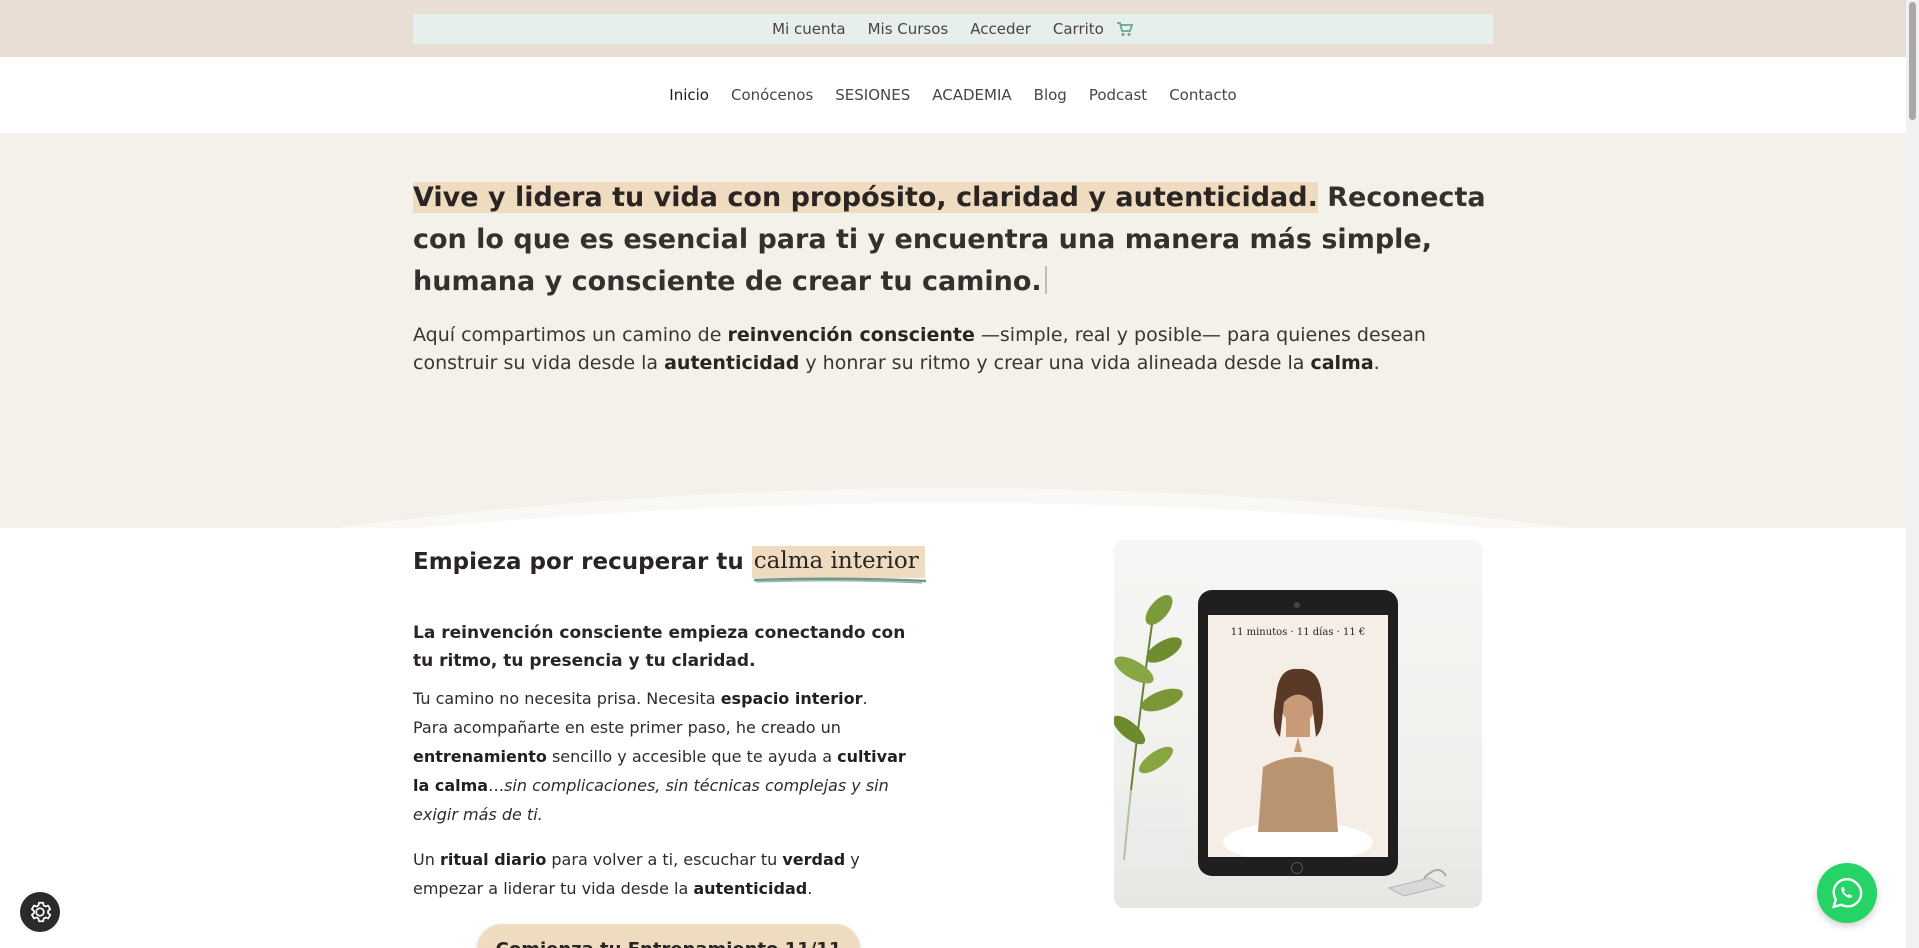  I want to click on nav-item-contacto: Contacto, so click(1203, 95).